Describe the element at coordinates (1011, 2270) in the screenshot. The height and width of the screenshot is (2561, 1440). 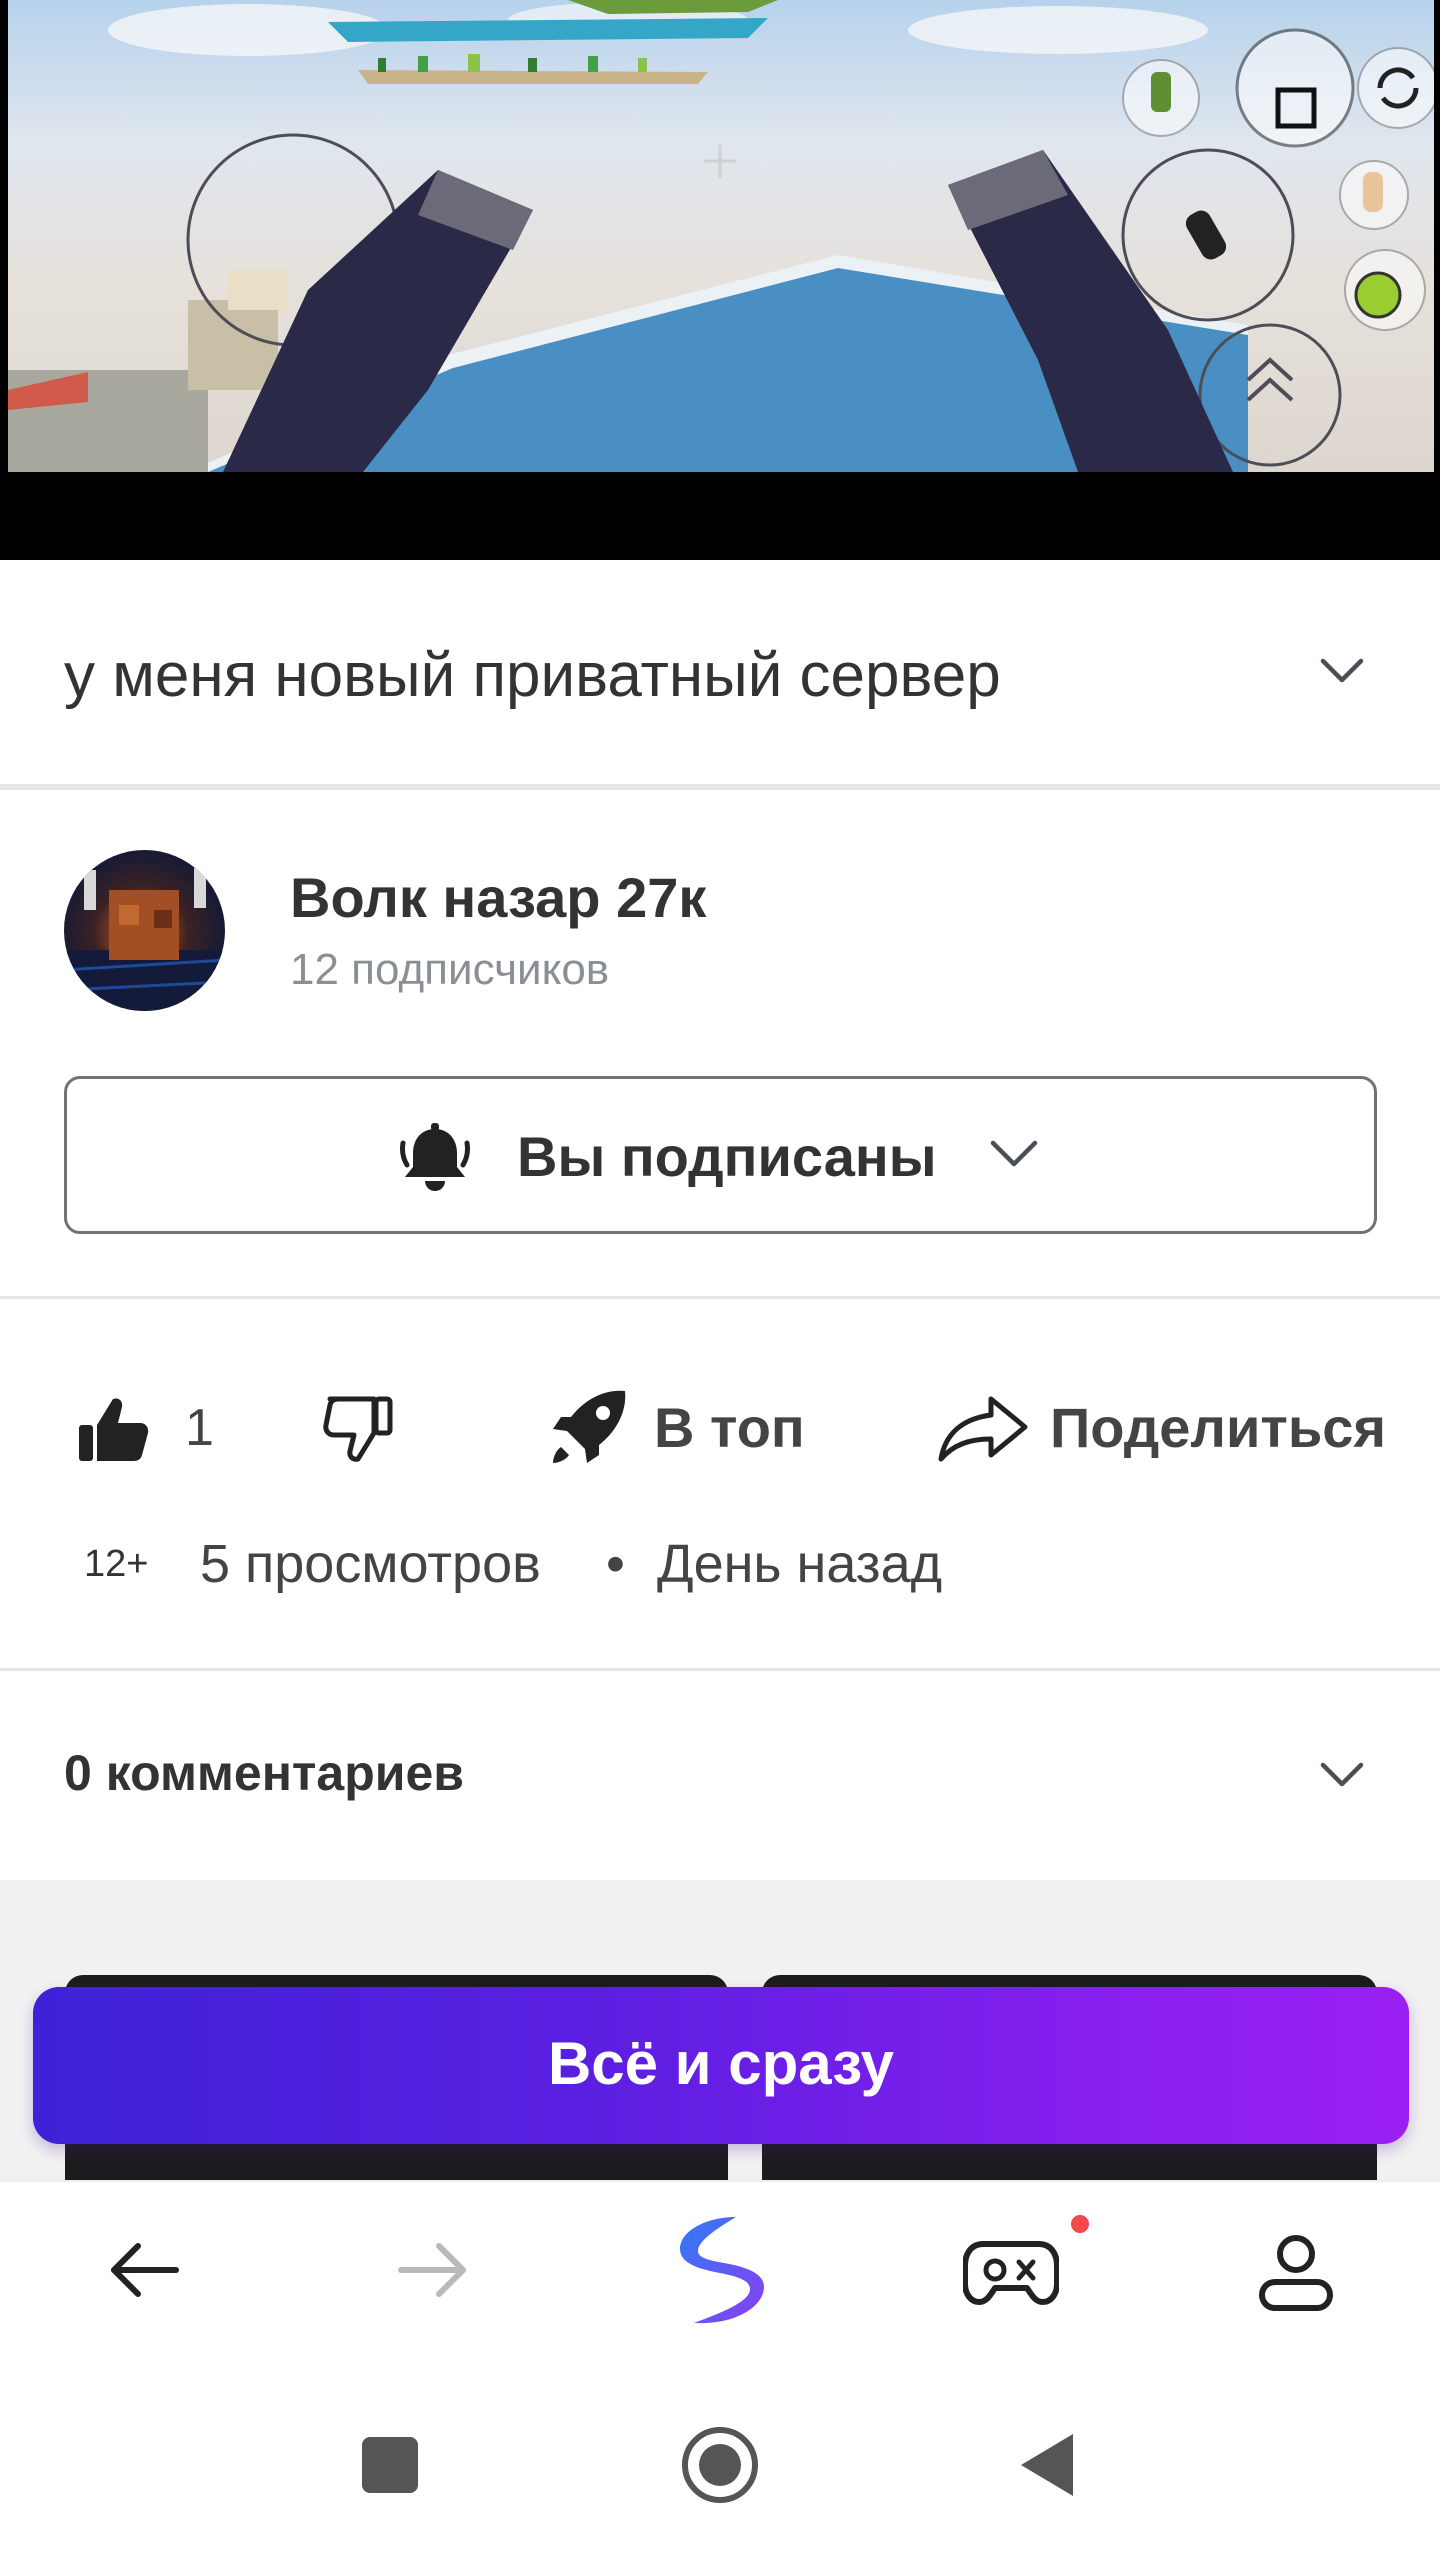
I see `gamepad-icon` at that location.